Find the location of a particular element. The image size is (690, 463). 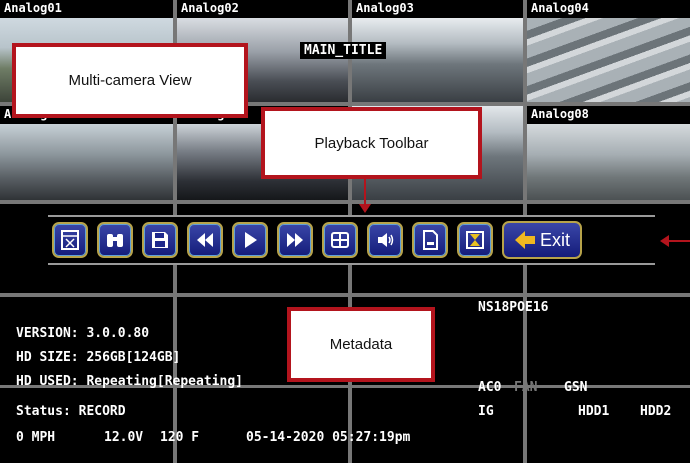

hd-size-text: HD SIZE: 256GB[124GB] is located at coordinates (98, 357).